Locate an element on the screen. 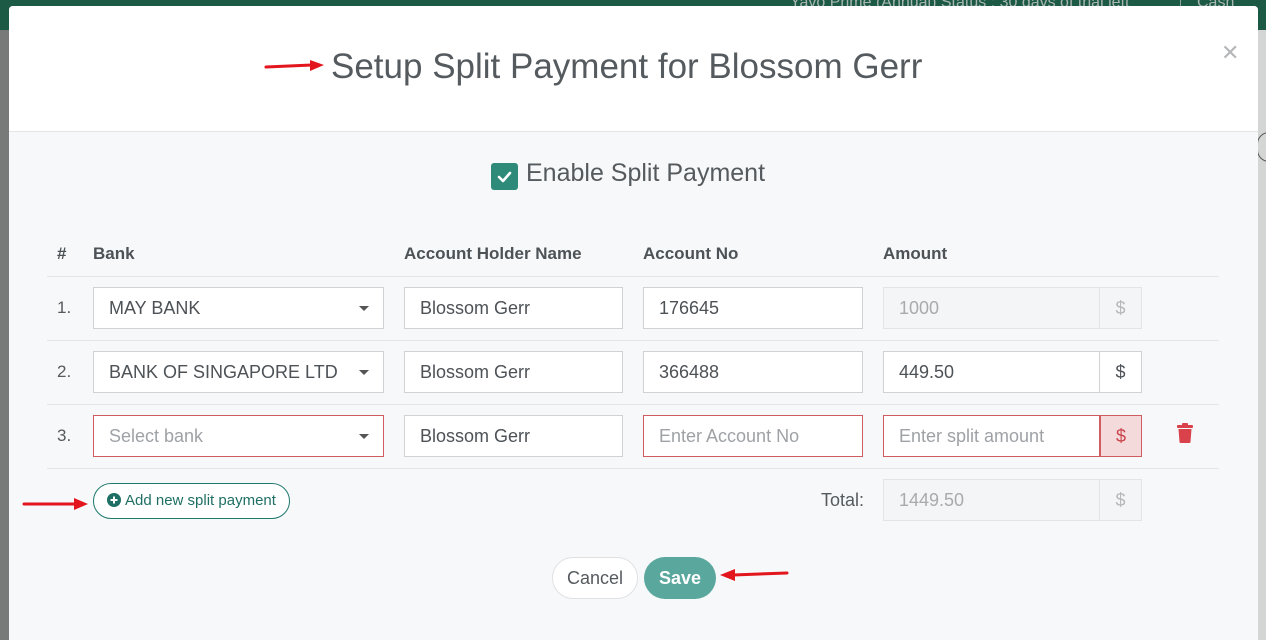 Image resolution: width=1266 pixels, height=640 pixels. row-number: 3. is located at coordinates (64, 435).